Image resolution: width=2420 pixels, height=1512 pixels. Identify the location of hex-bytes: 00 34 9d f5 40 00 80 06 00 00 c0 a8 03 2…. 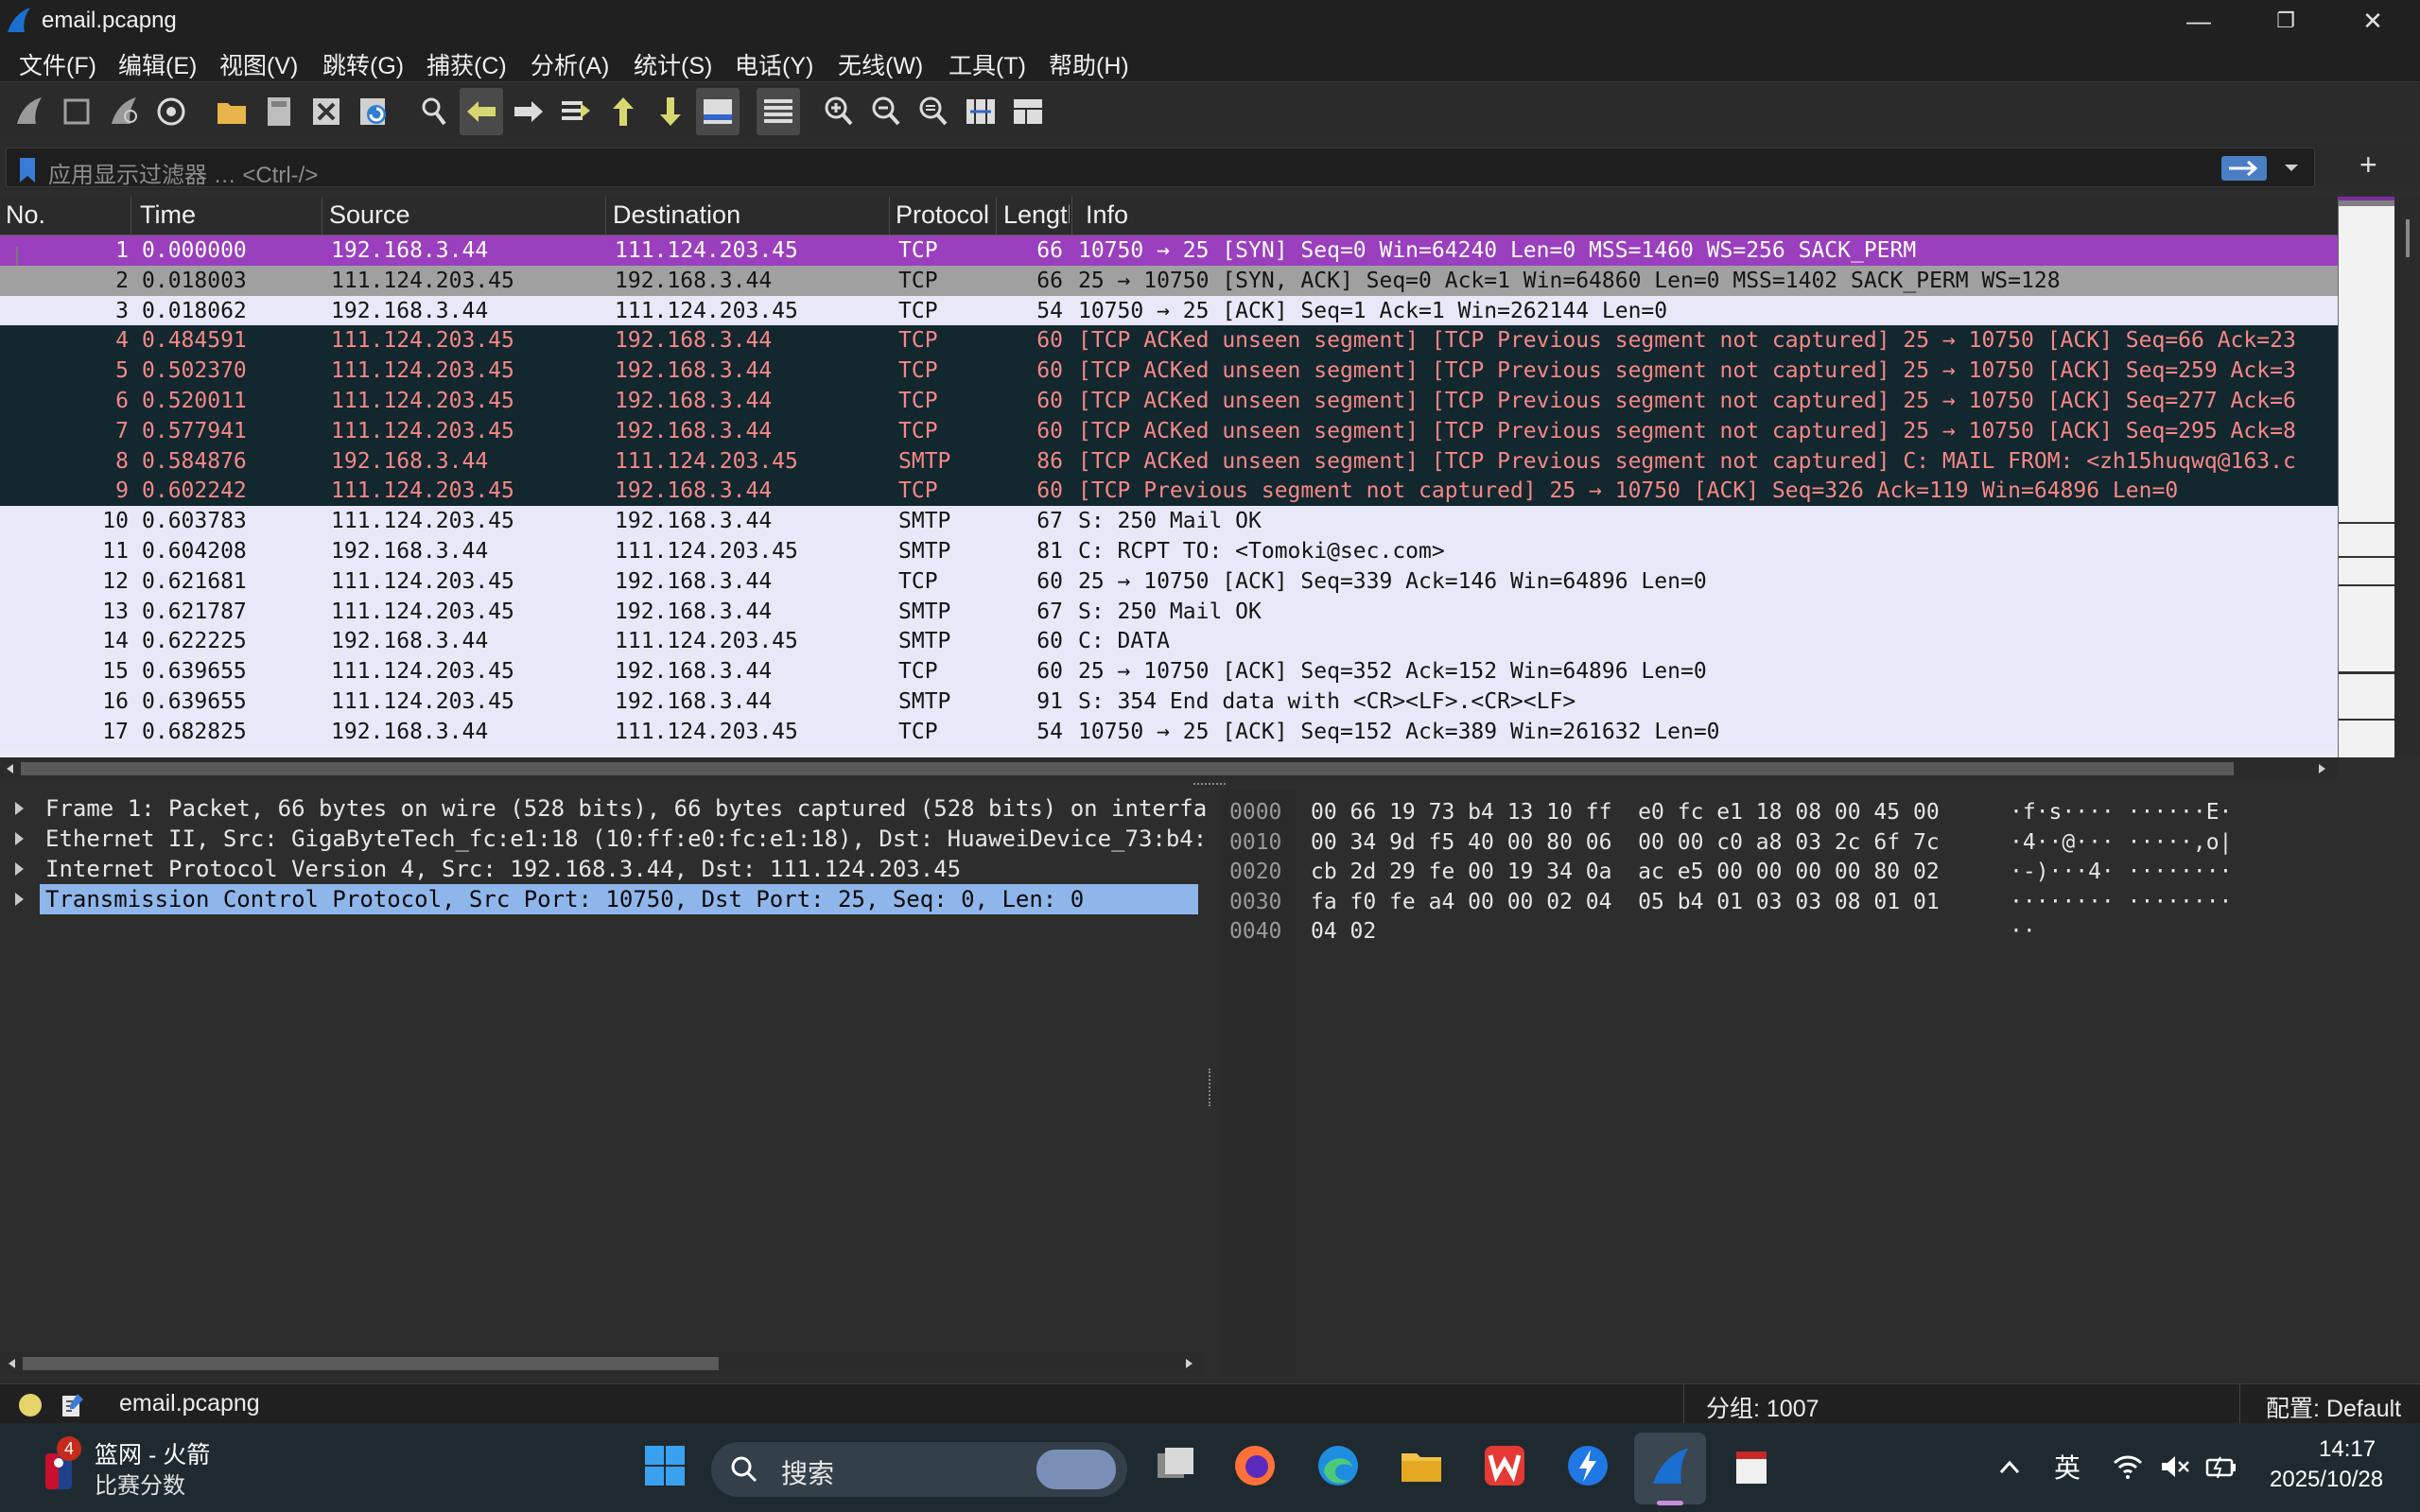
(1626, 842).